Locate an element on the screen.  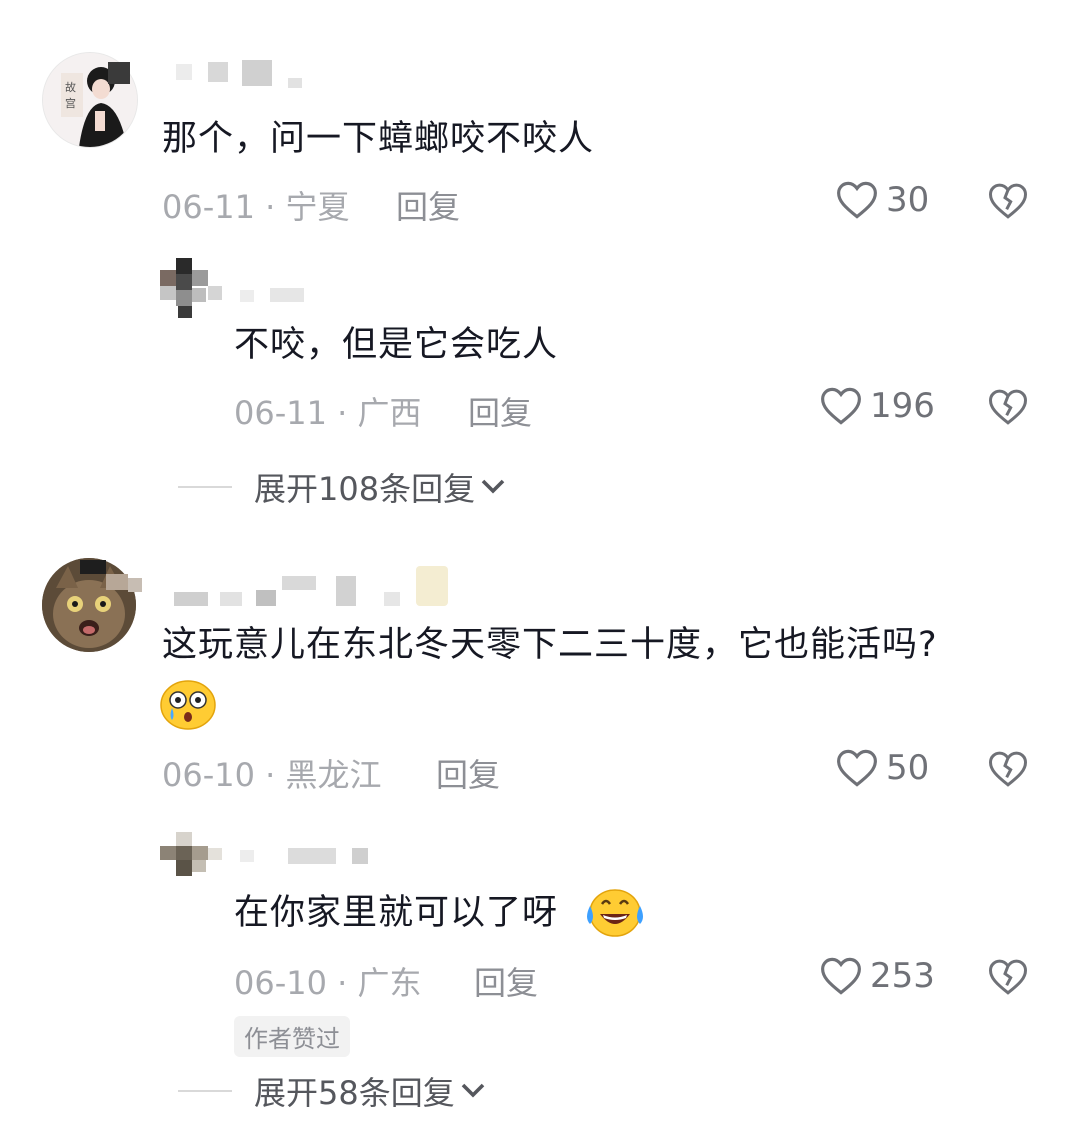
expand-replies-button: 展开58条回复 is located at coordinates (332, 1091).